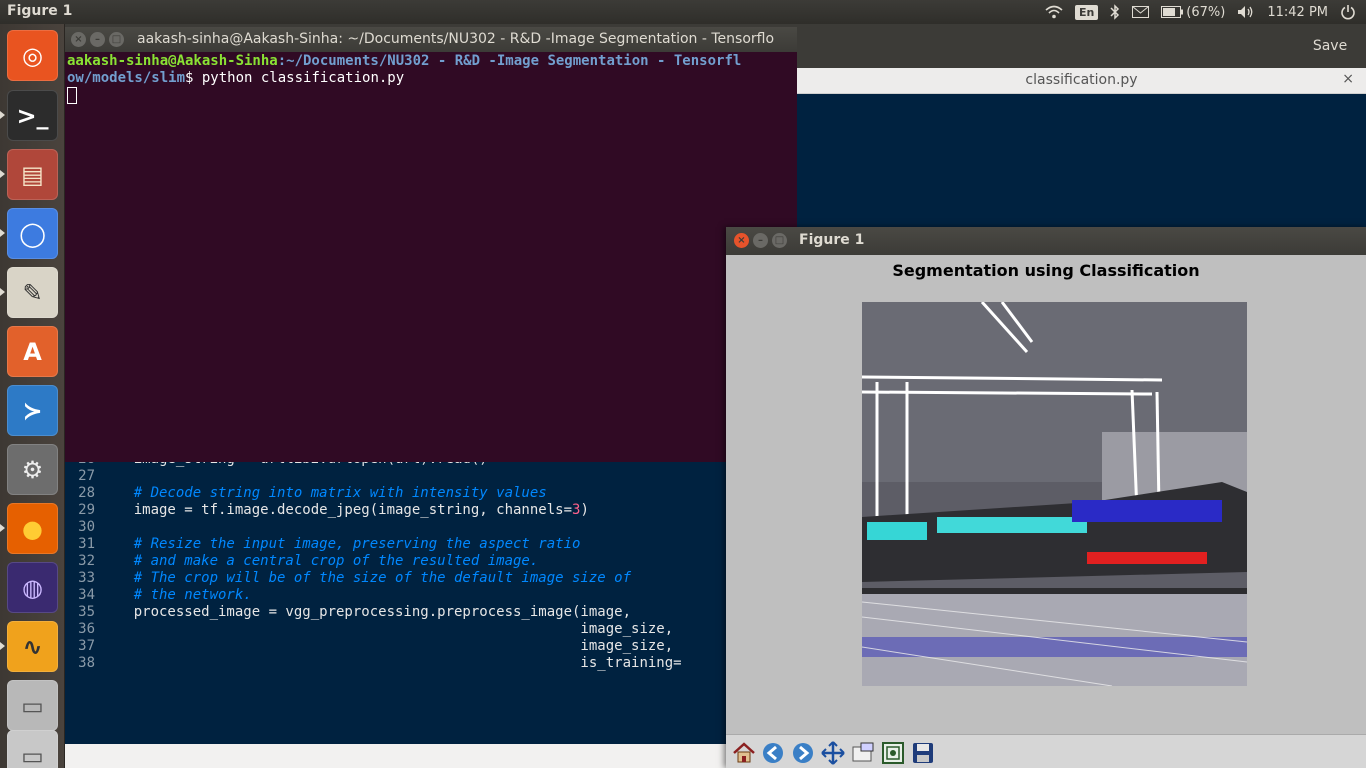 The image size is (1366, 768). I want to click on tab-label: classification.py, so click(1081, 80).